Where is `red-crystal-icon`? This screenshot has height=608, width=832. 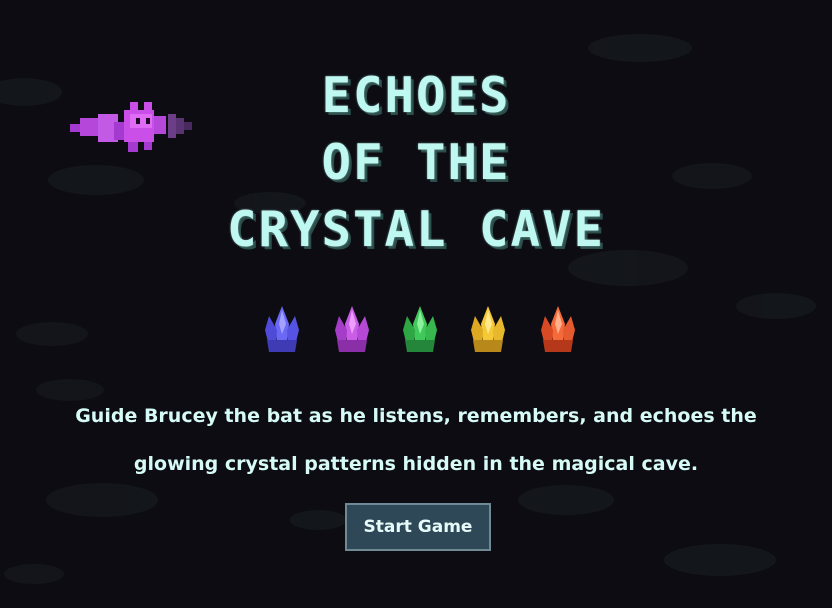 red-crystal-icon is located at coordinates (558, 329).